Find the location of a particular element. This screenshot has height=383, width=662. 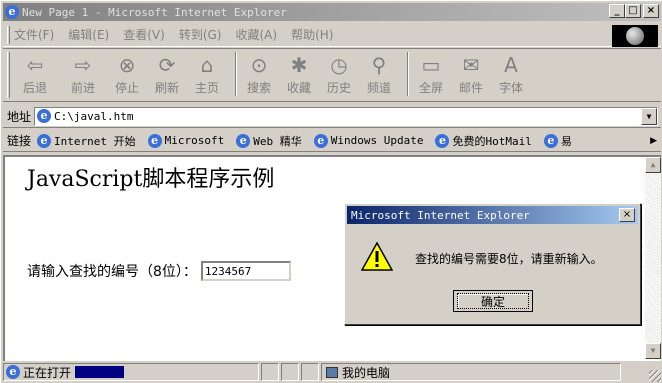

ie-status-icon: e is located at coordinates (13, 372).